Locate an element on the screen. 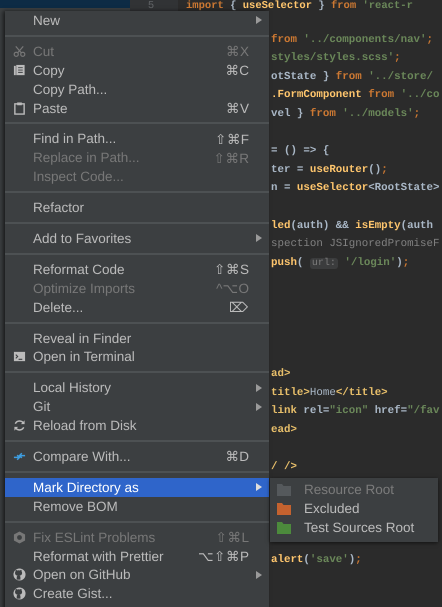 Image resolution: width=442 pixels, height=607 pixels. menu-item: Add to Favorites is located at coordinates (137, 238).